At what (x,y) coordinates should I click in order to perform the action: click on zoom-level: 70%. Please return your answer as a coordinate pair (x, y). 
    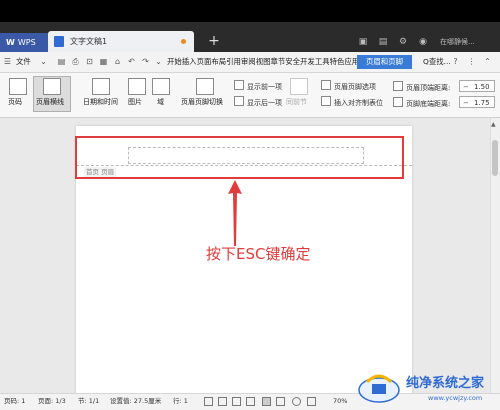
    Looking at the image, I should click on (340, 401).